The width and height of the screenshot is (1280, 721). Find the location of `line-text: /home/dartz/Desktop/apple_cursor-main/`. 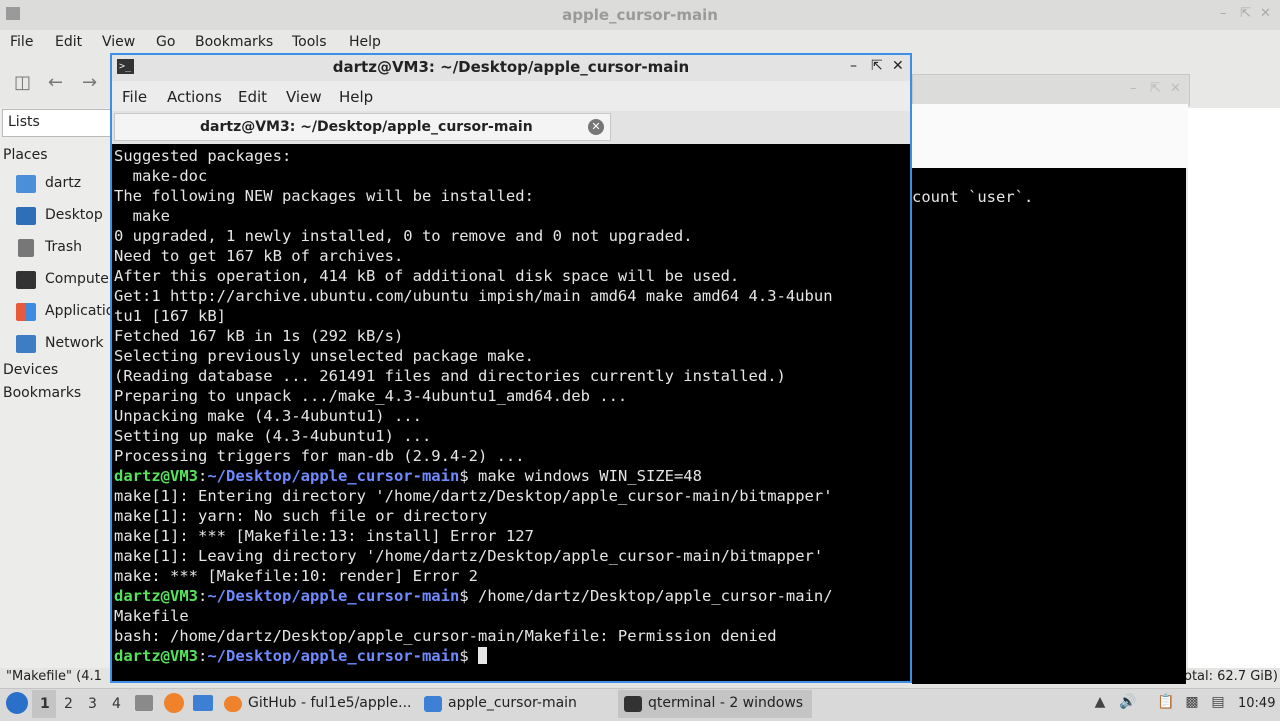

line-text: /home/dartz/Desktop/apple_cursor-main/ is located at coordinates (650, 596).